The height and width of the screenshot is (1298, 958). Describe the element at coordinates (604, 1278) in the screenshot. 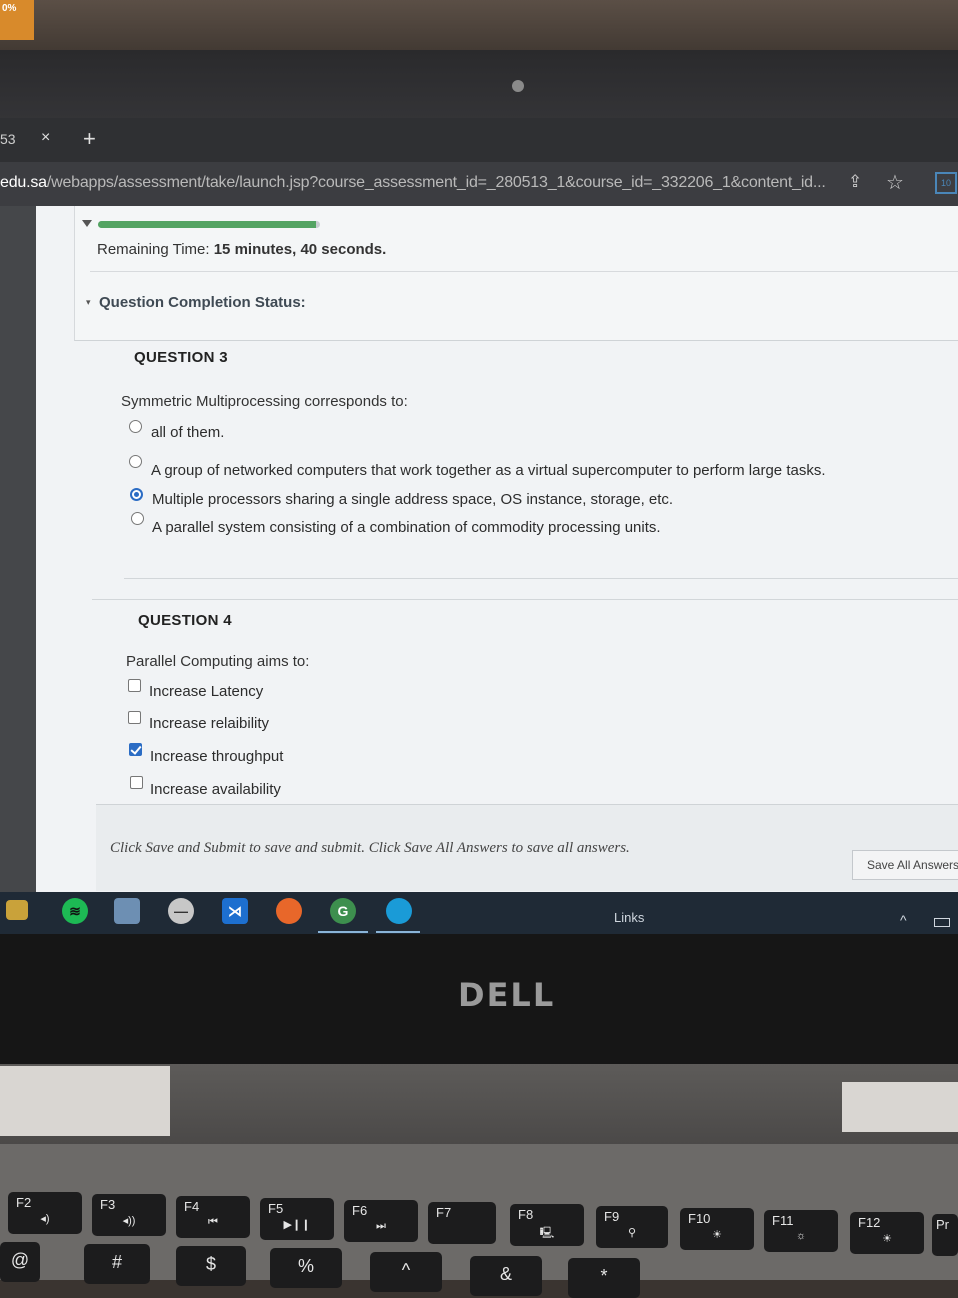

I see `key-8: *` at that location.